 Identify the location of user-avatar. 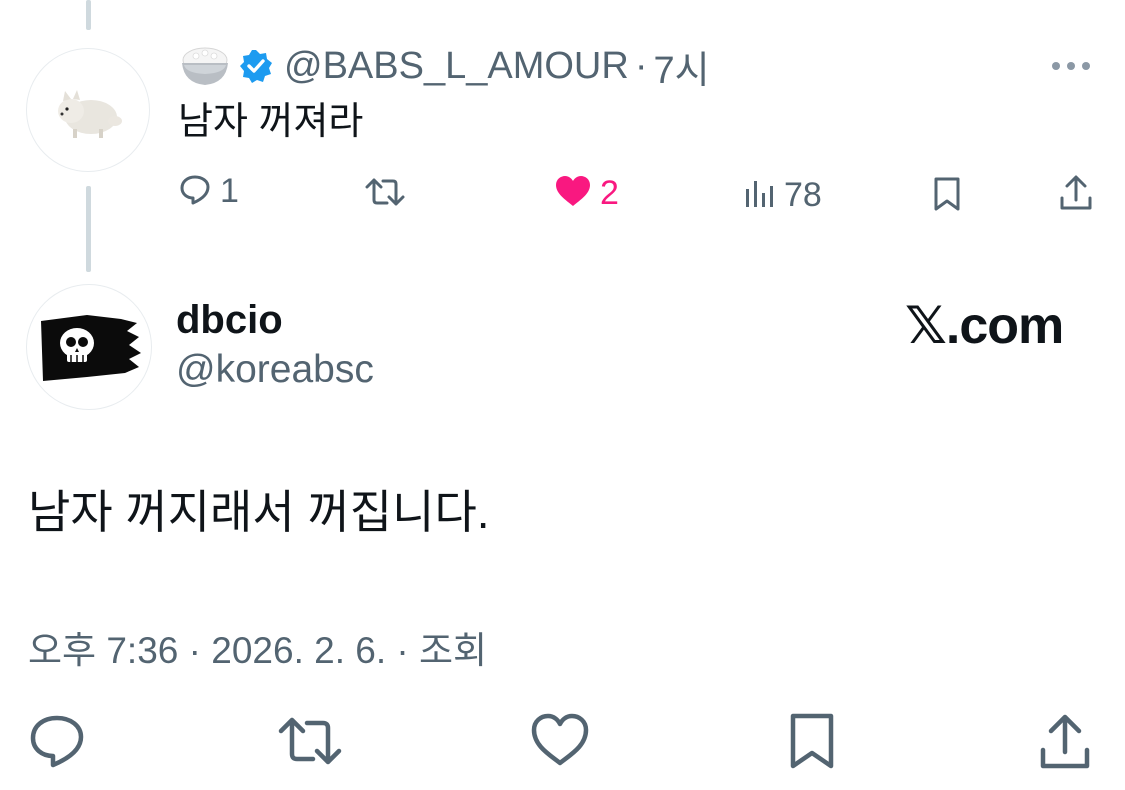
(89, 347).